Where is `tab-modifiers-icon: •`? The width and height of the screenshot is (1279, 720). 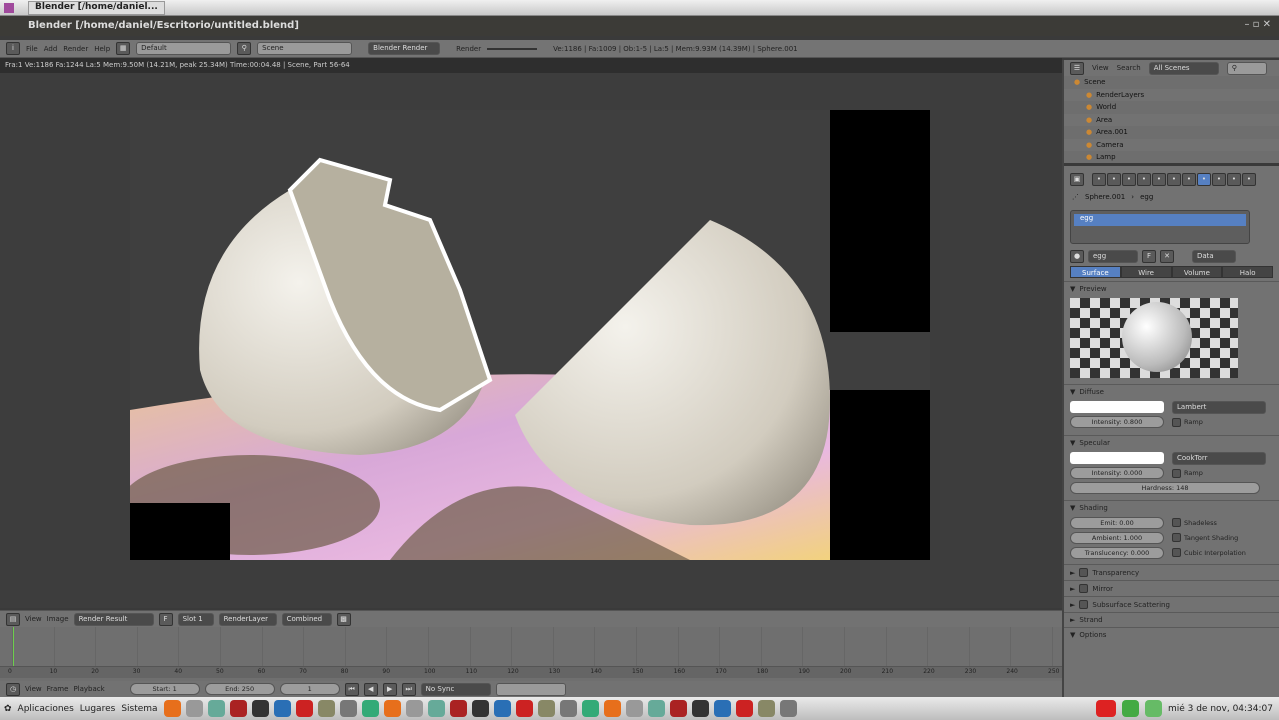
tab-modifiers-icon: • is located at coordinates (1174, 179).